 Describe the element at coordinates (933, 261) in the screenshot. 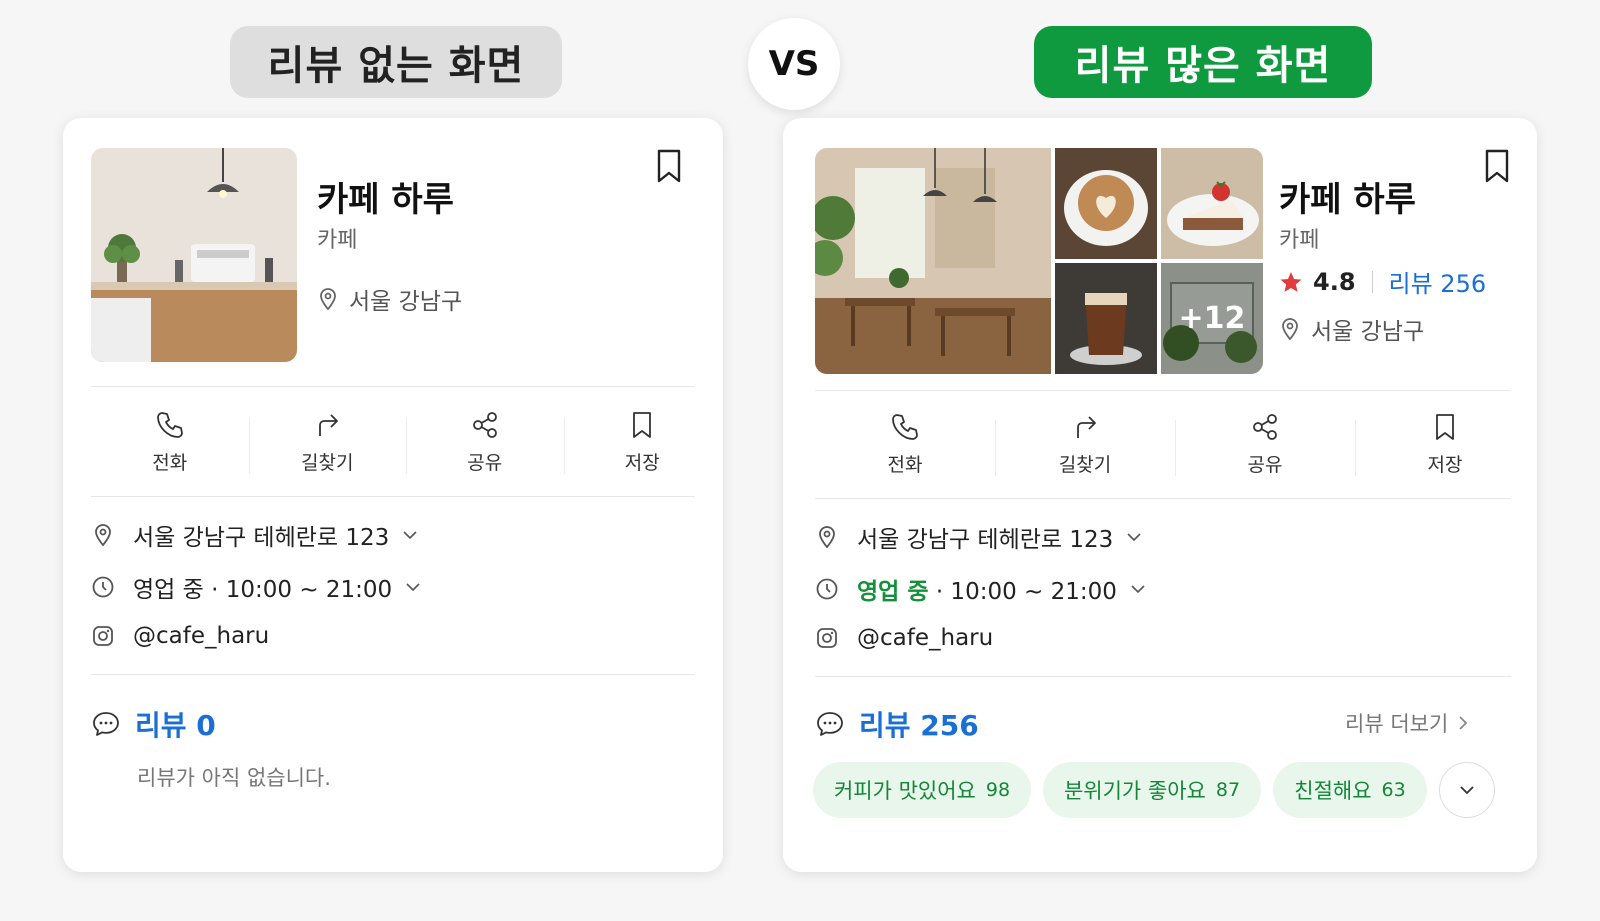

I see `photo-main` at that location.